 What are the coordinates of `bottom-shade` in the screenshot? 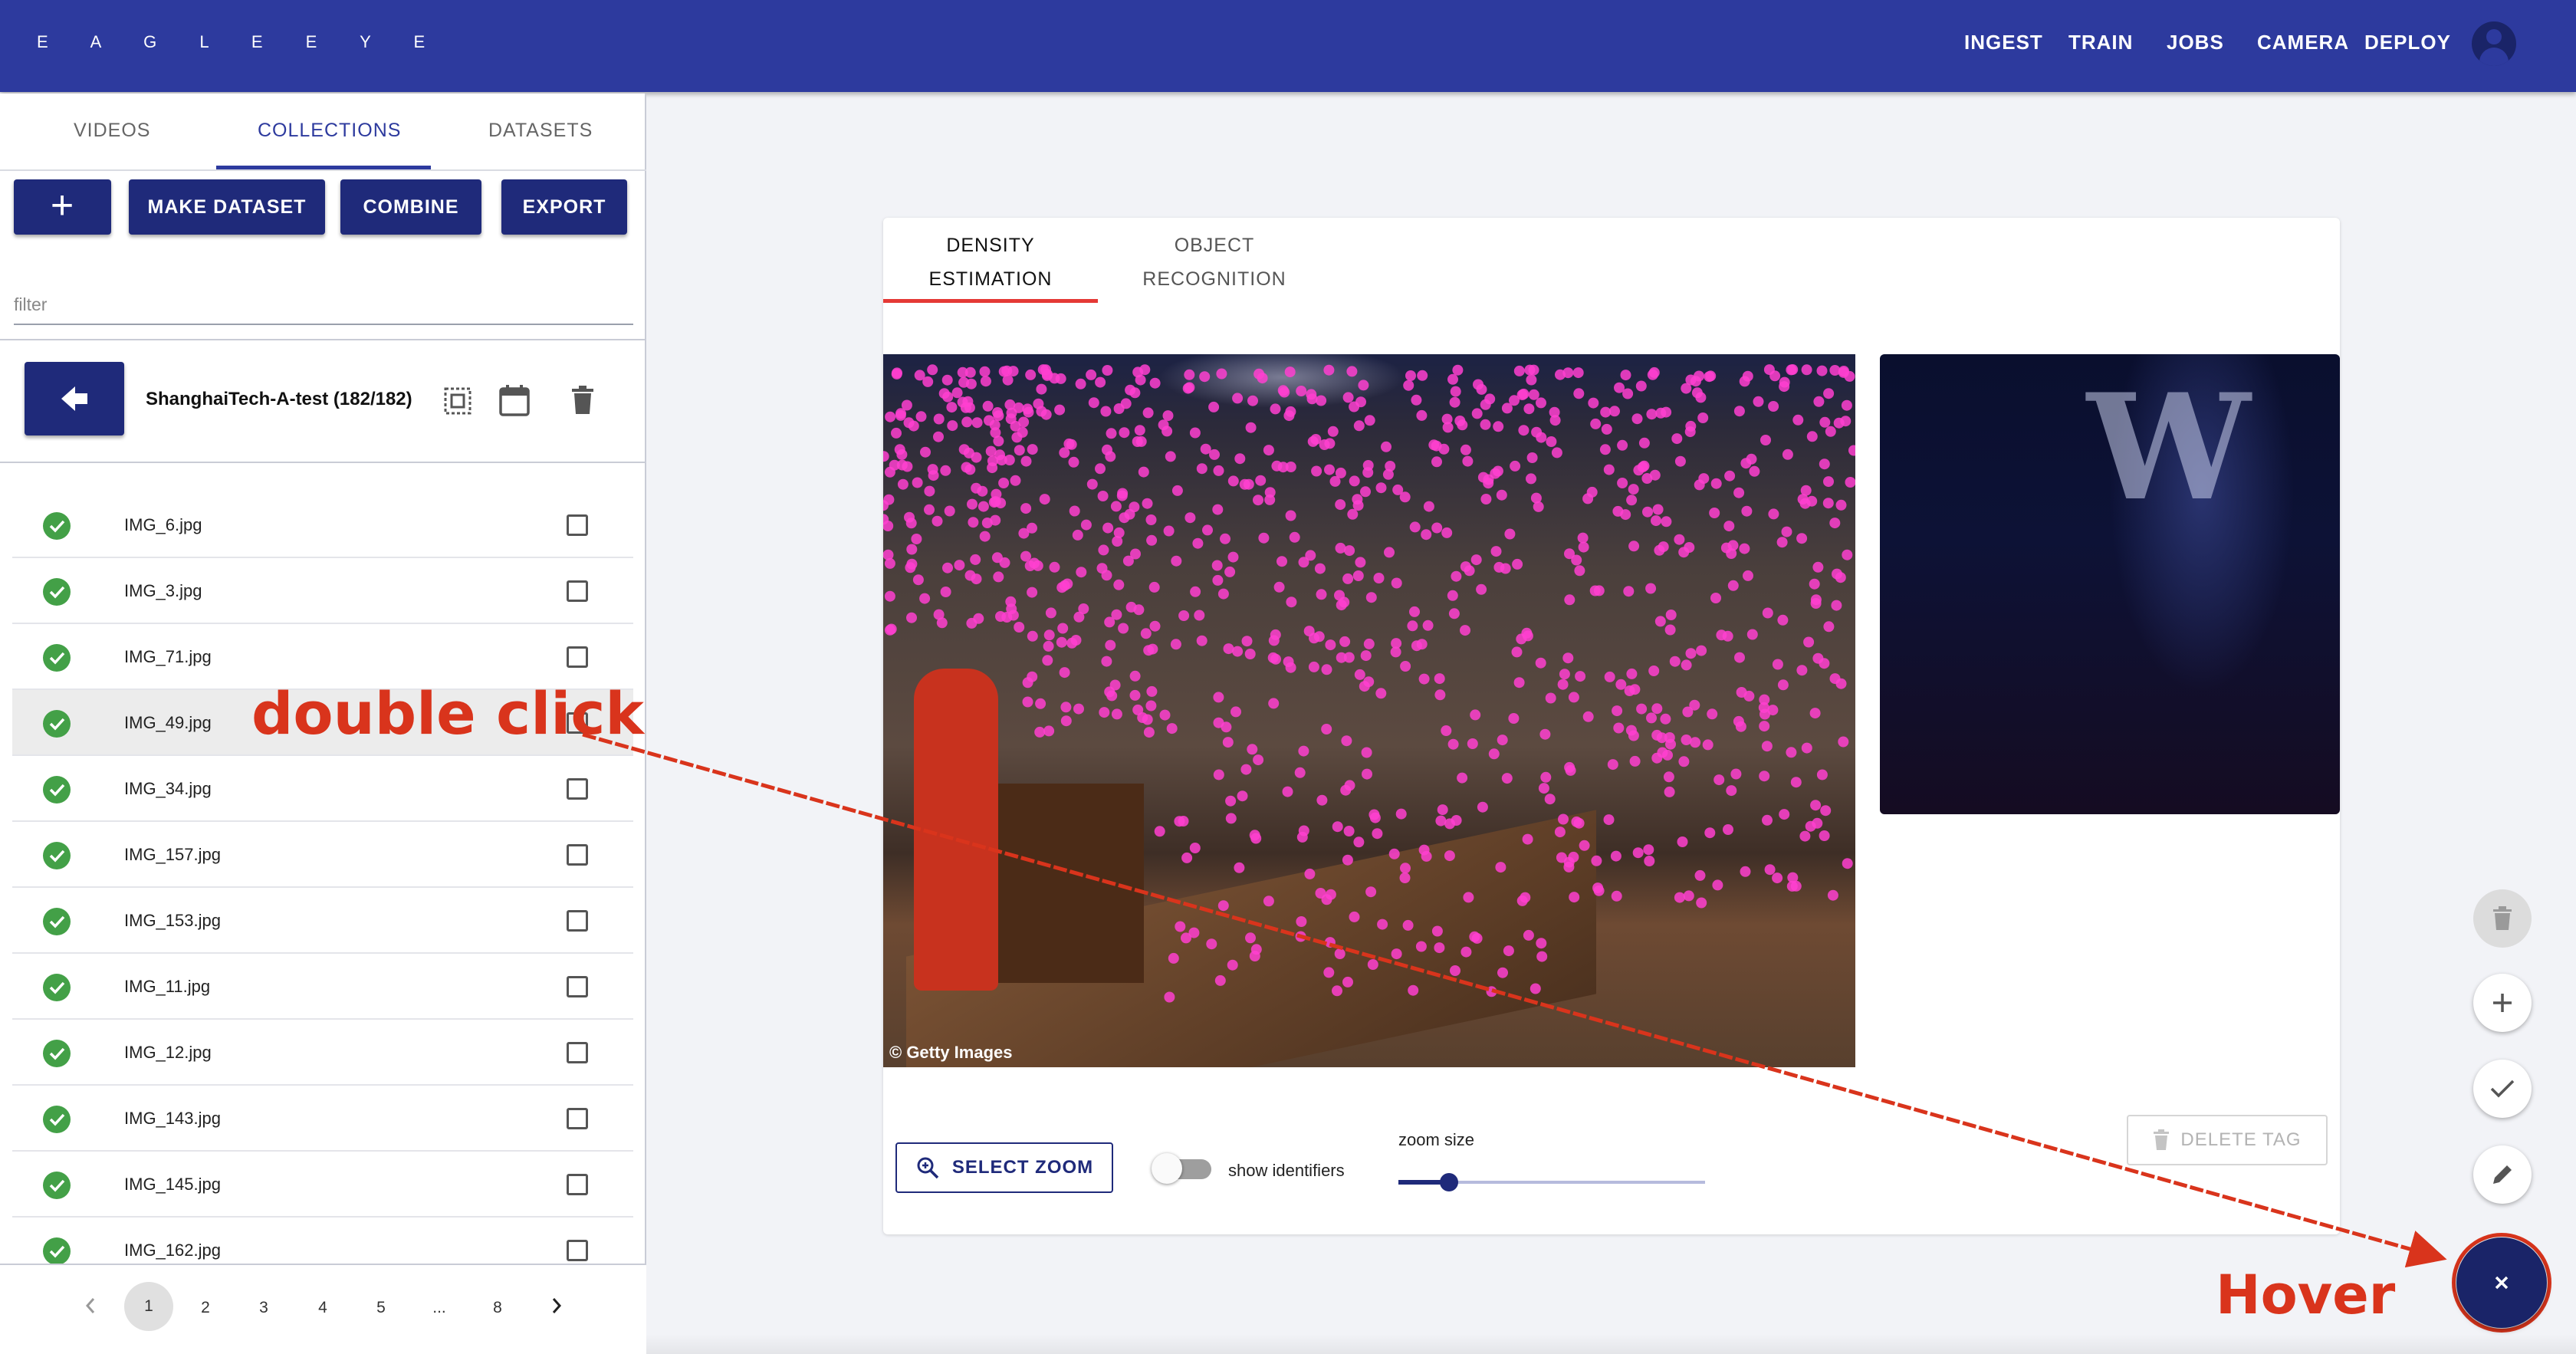 It's located at (1611, 1344).